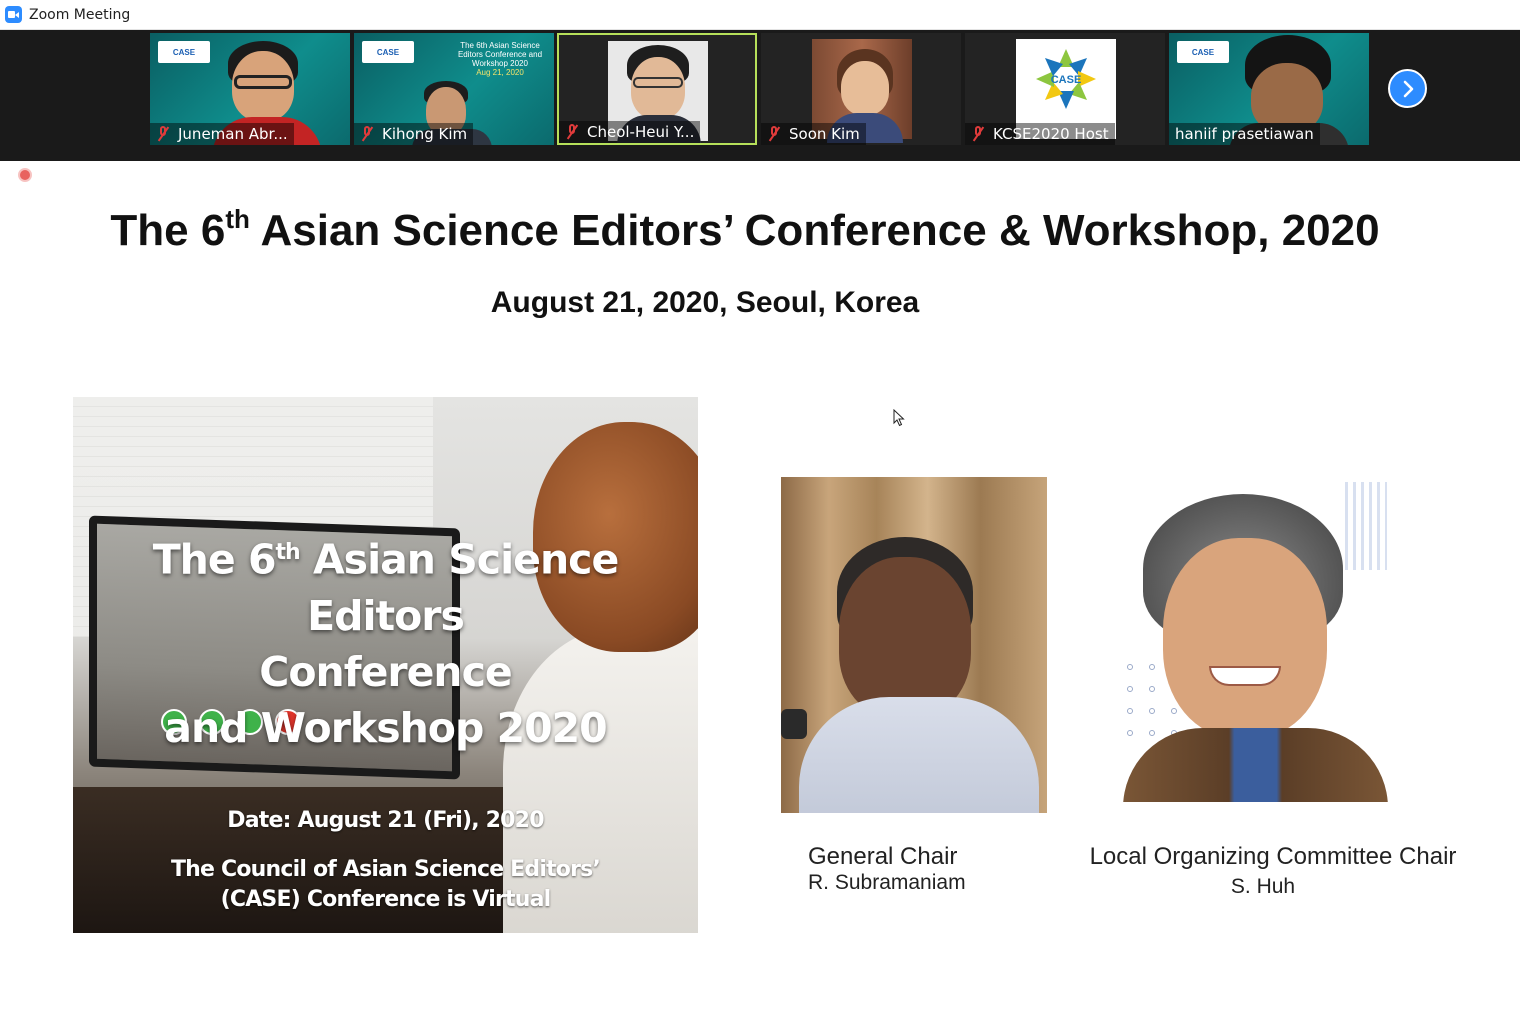 The image size is (1520, 1010). Describe the element at coordinates (1273, 856) in the screenshot. I see `local-chair-role: Local Organizing Committee Chair` at that location.